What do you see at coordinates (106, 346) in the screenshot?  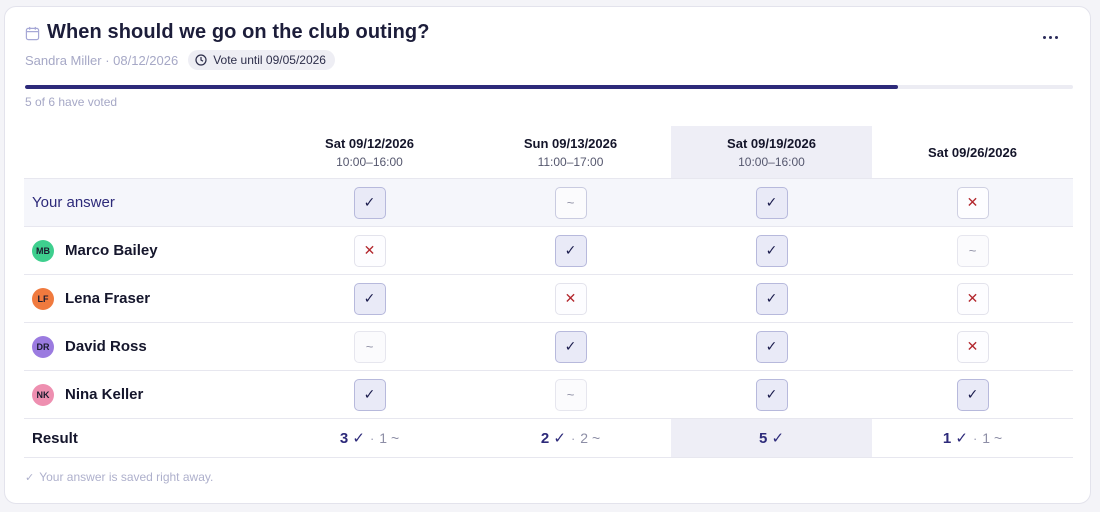 I see `participant-name: David Ross` at bounding box center [106, 346].